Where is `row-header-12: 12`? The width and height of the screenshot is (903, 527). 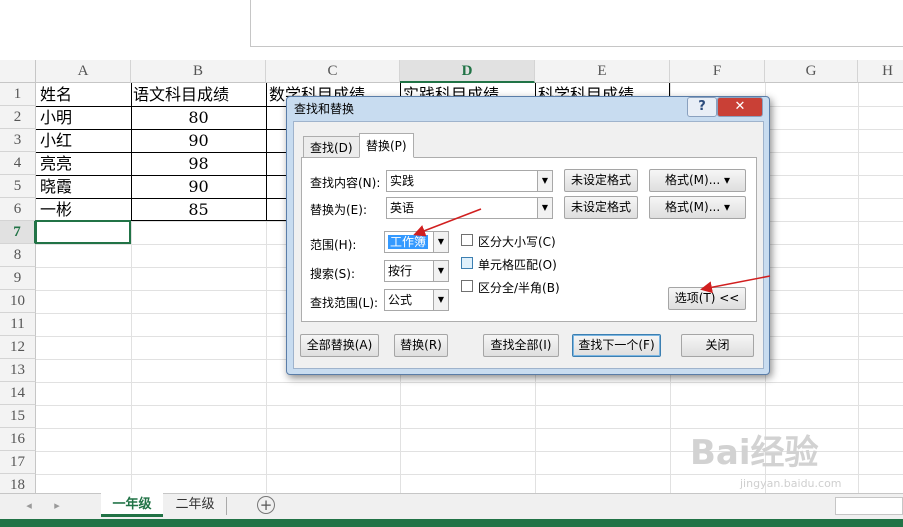 row-header-12: 12 is located at coordinates (18, 347).